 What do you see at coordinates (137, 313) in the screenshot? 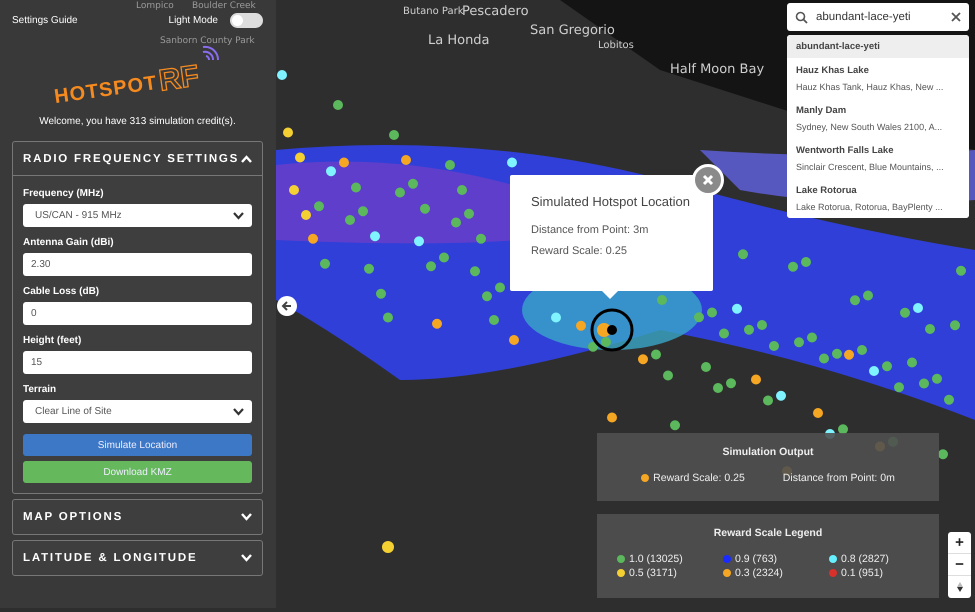
I see `input-field: 0` at bounding box center [137, 313].